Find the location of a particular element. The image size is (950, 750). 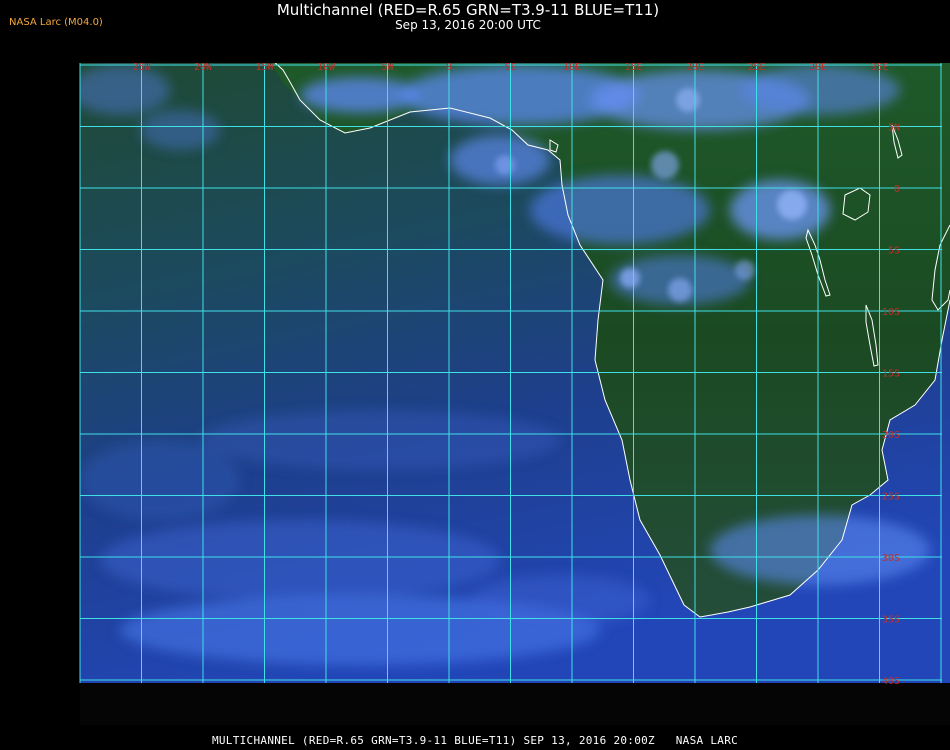

map-bottom-panel is located at coordinates (515, 704).